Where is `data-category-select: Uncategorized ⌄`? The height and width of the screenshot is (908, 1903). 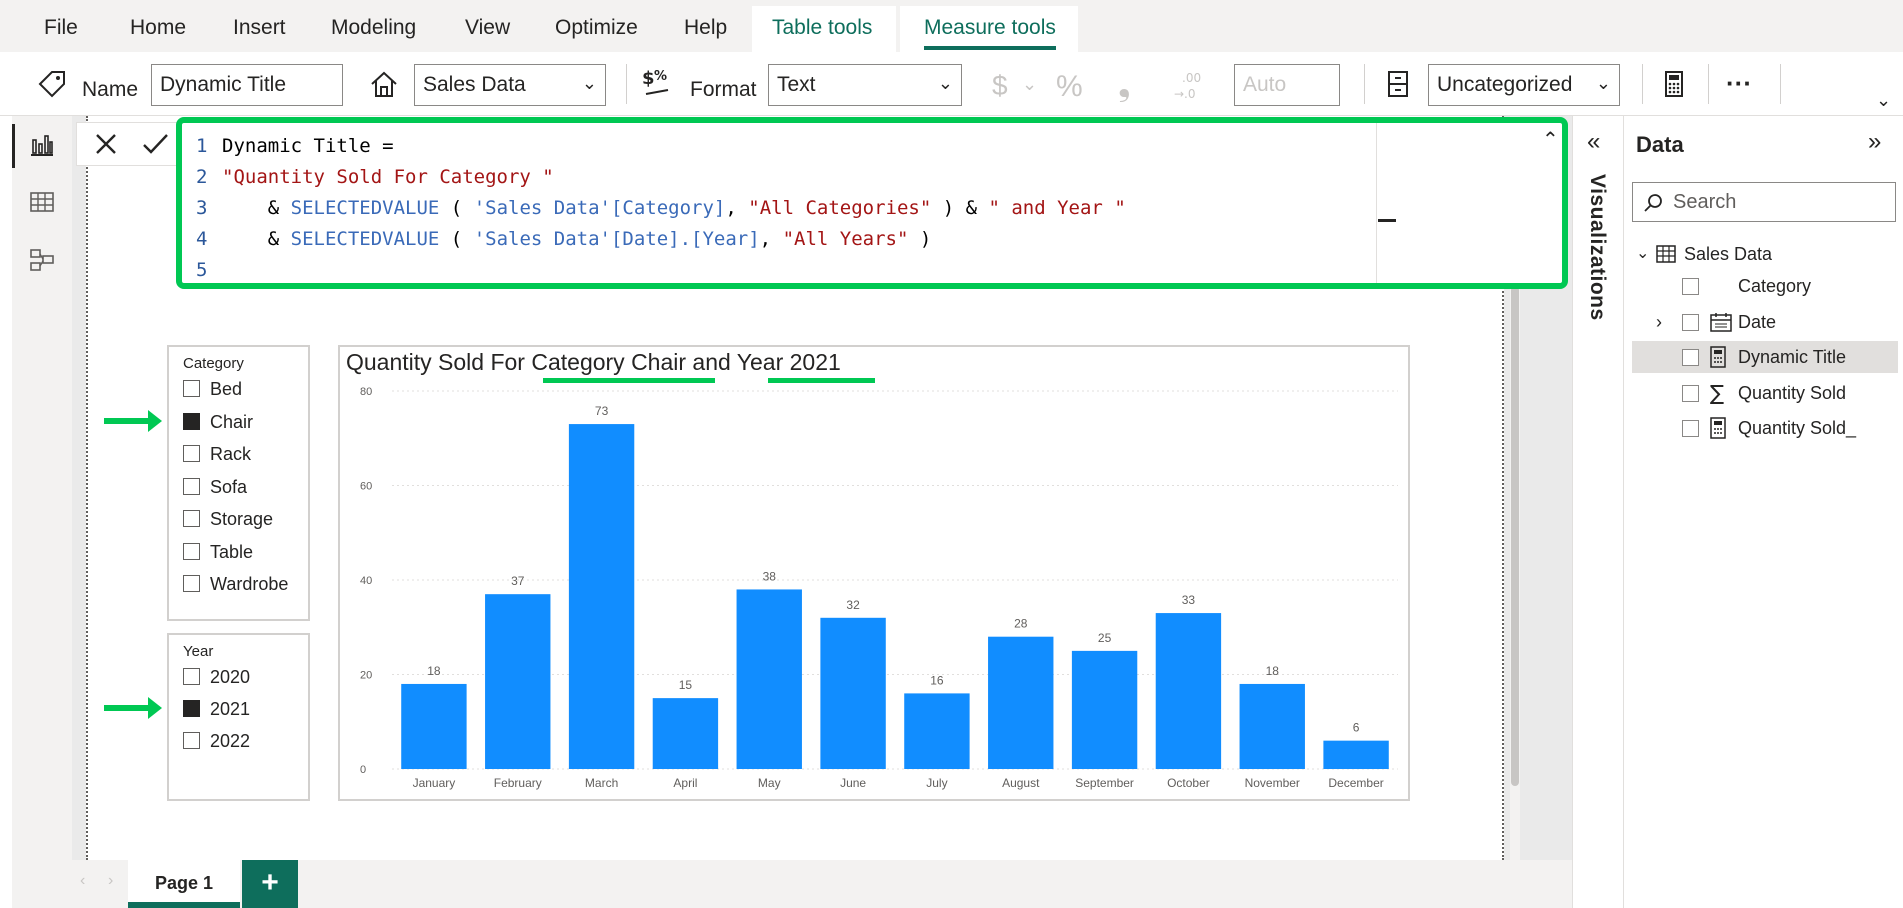
data-category-select: Uncategorized ⌄ is located at coordinates (1524, 85).